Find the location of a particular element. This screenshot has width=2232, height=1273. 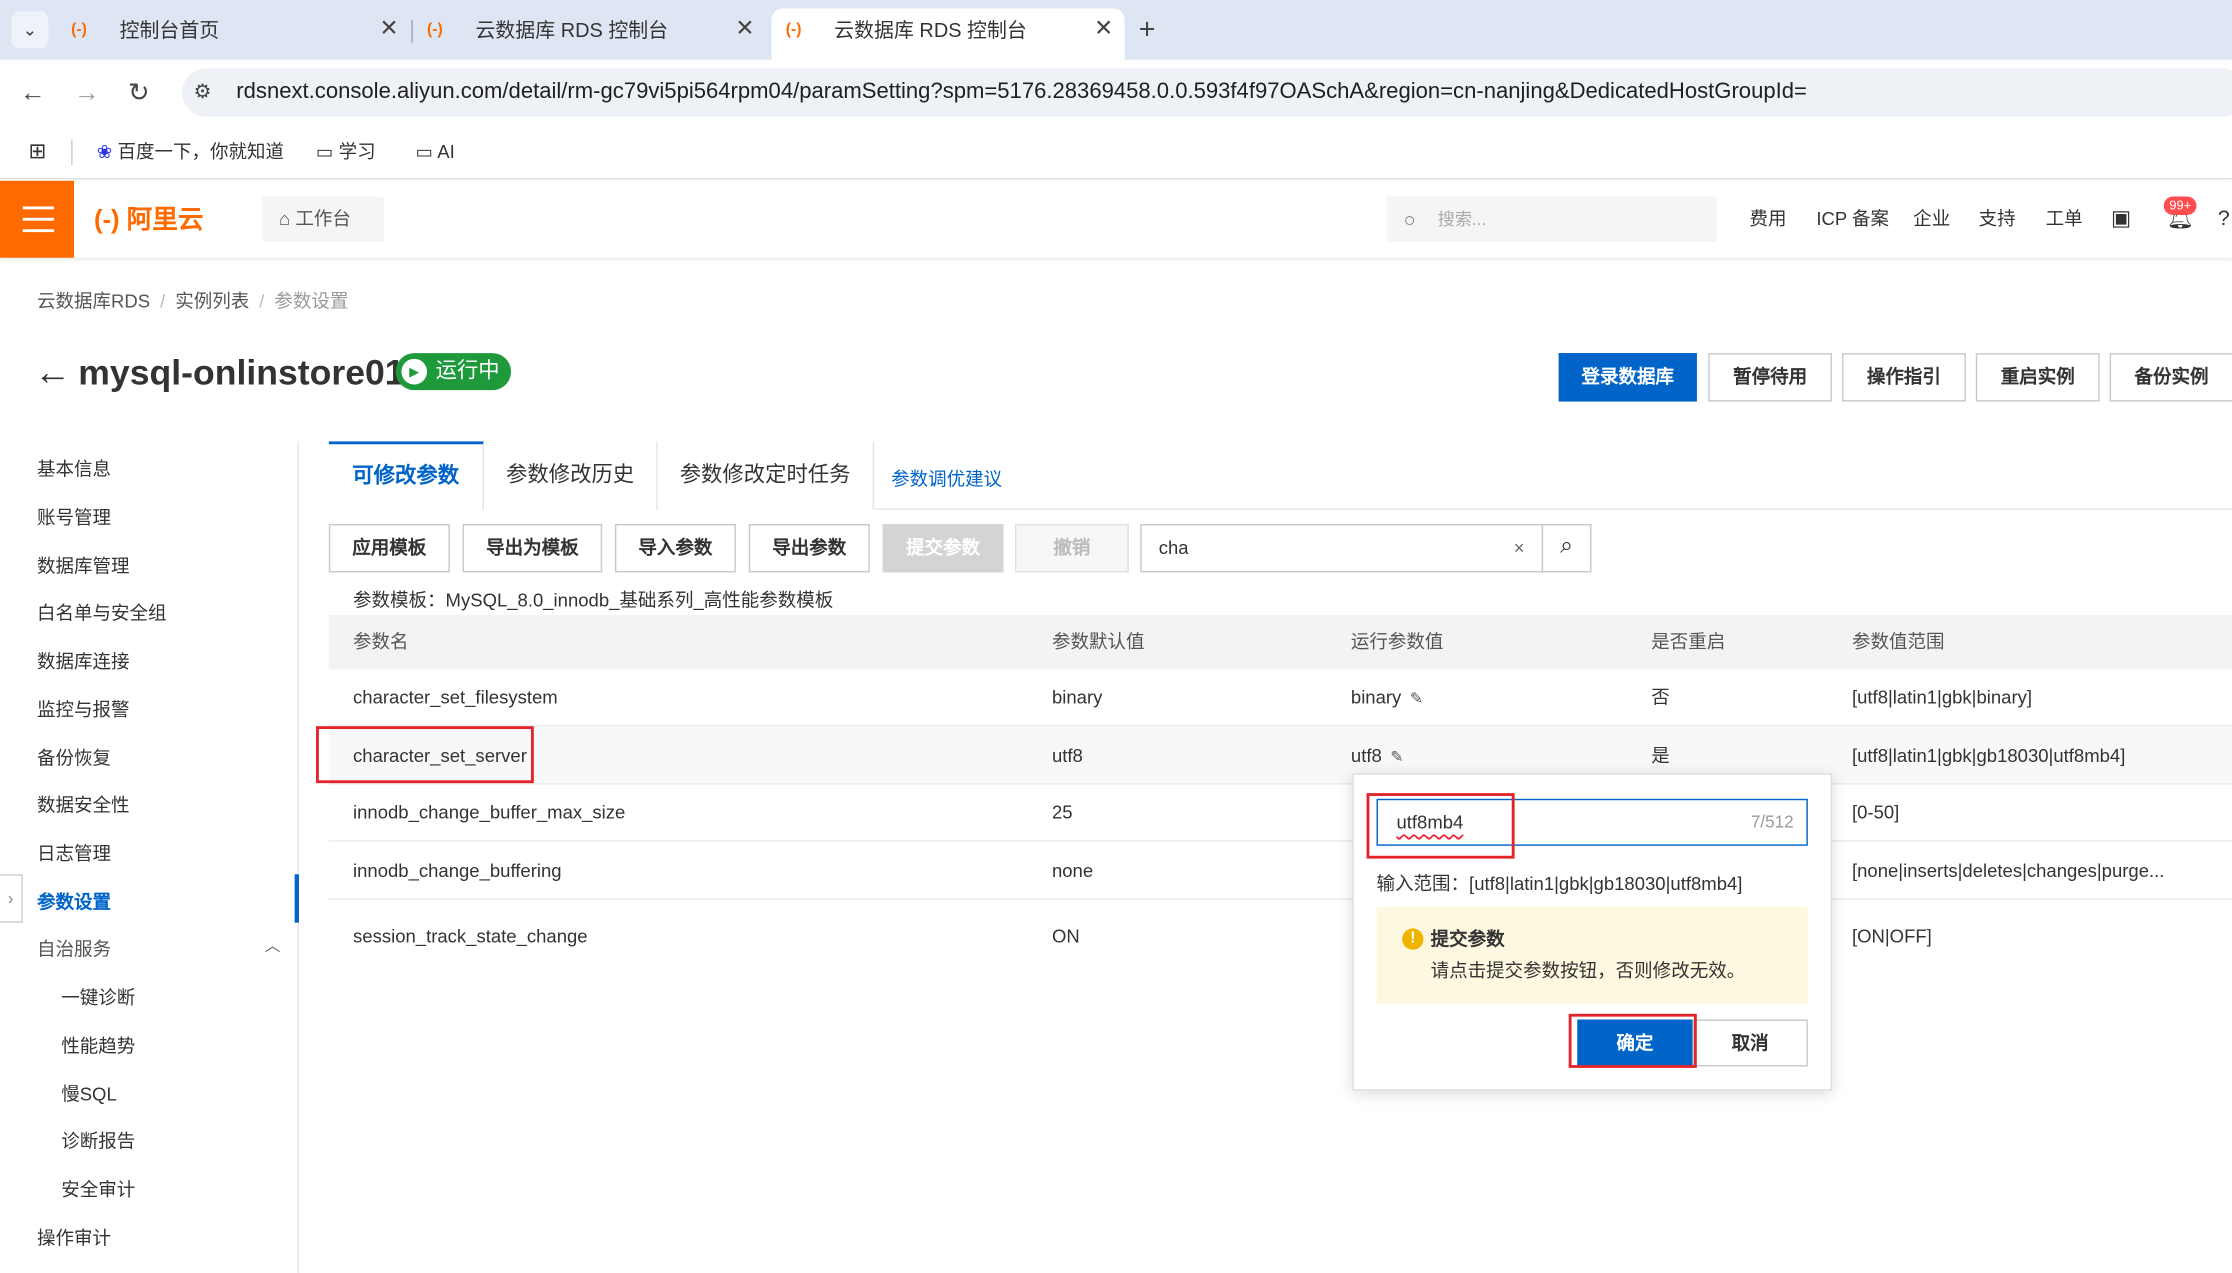

workbench-button: ⌂ 工作台 is located at coordinates (323, 219).